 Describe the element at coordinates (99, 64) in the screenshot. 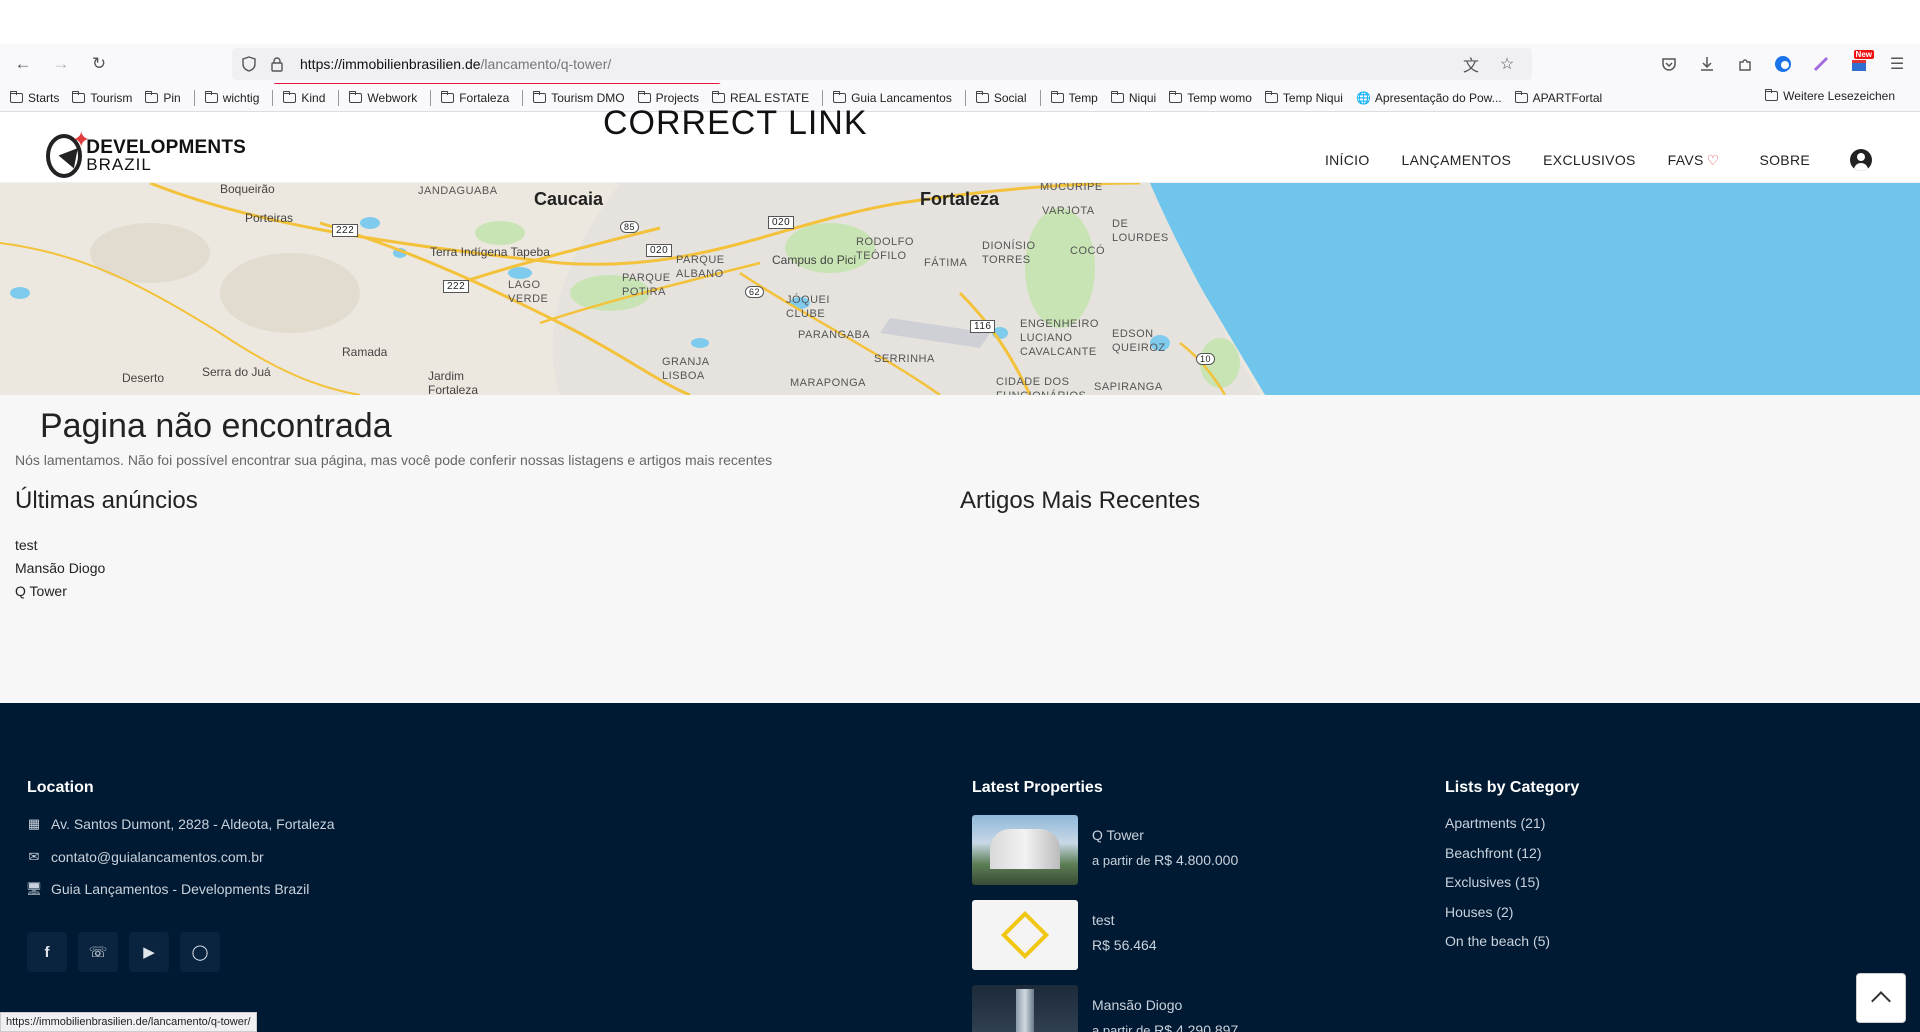

I see `reload-button: ↻` at that location.